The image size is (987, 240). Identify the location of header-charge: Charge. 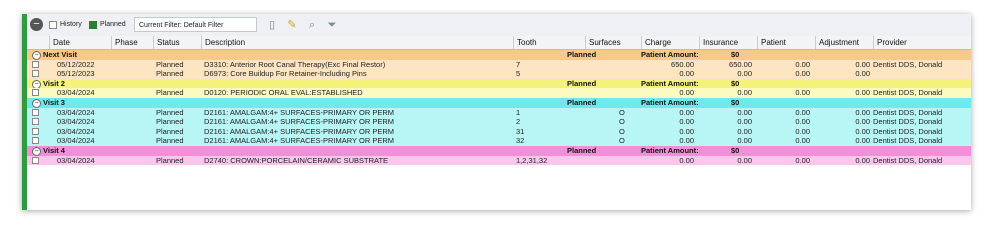
(670, 42).